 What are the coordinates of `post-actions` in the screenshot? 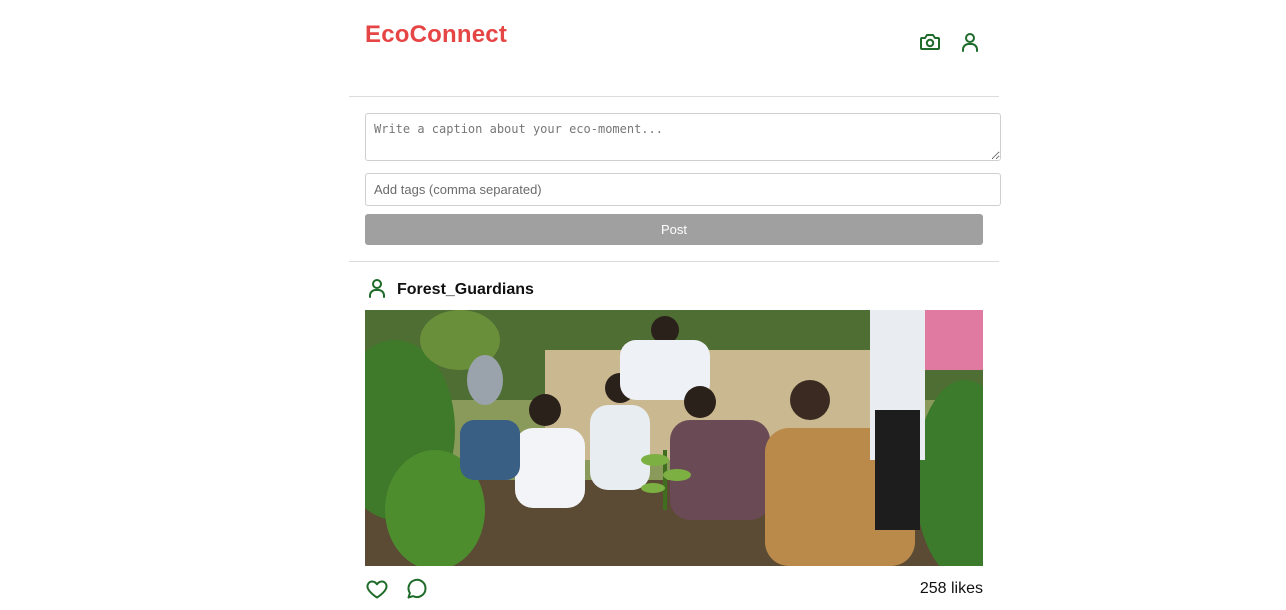 It's located at (397, 589).